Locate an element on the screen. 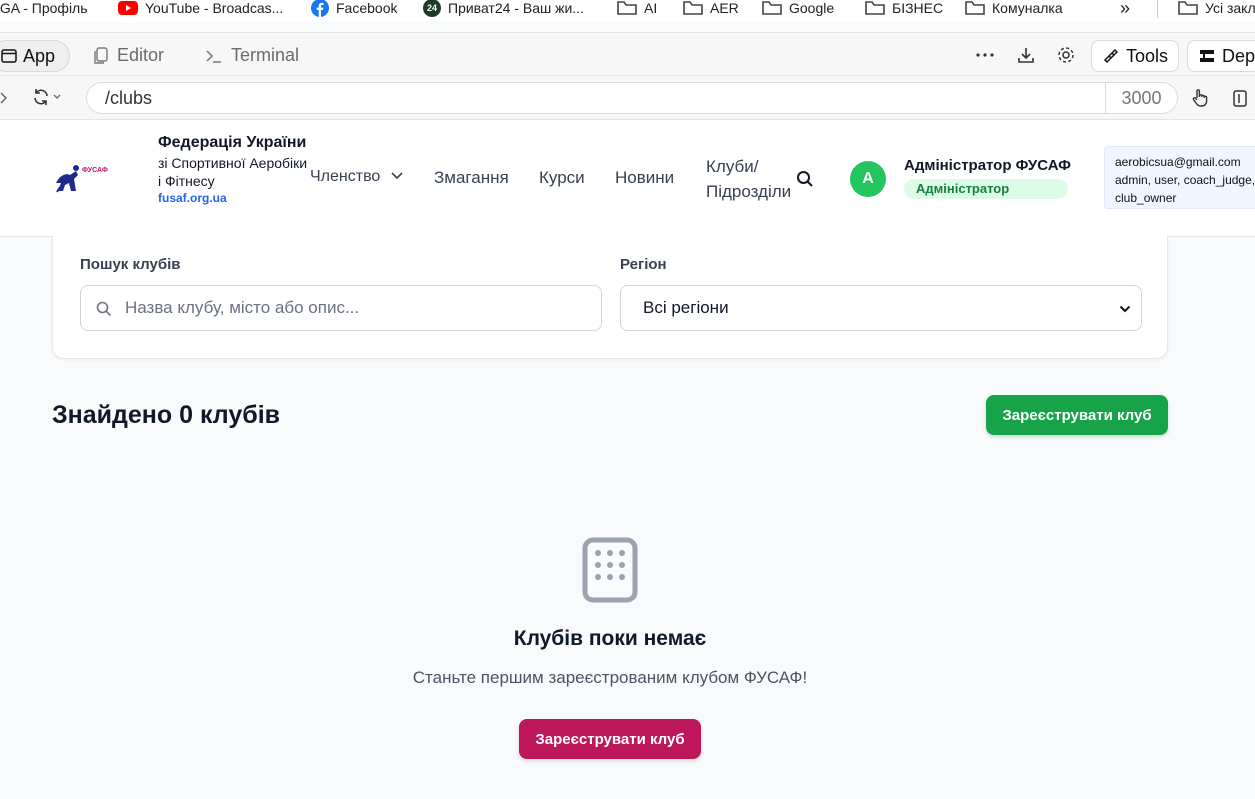 This screenshot has width=1255, height=799. bookmark-folder: Google is located at coordinates (798, 8).